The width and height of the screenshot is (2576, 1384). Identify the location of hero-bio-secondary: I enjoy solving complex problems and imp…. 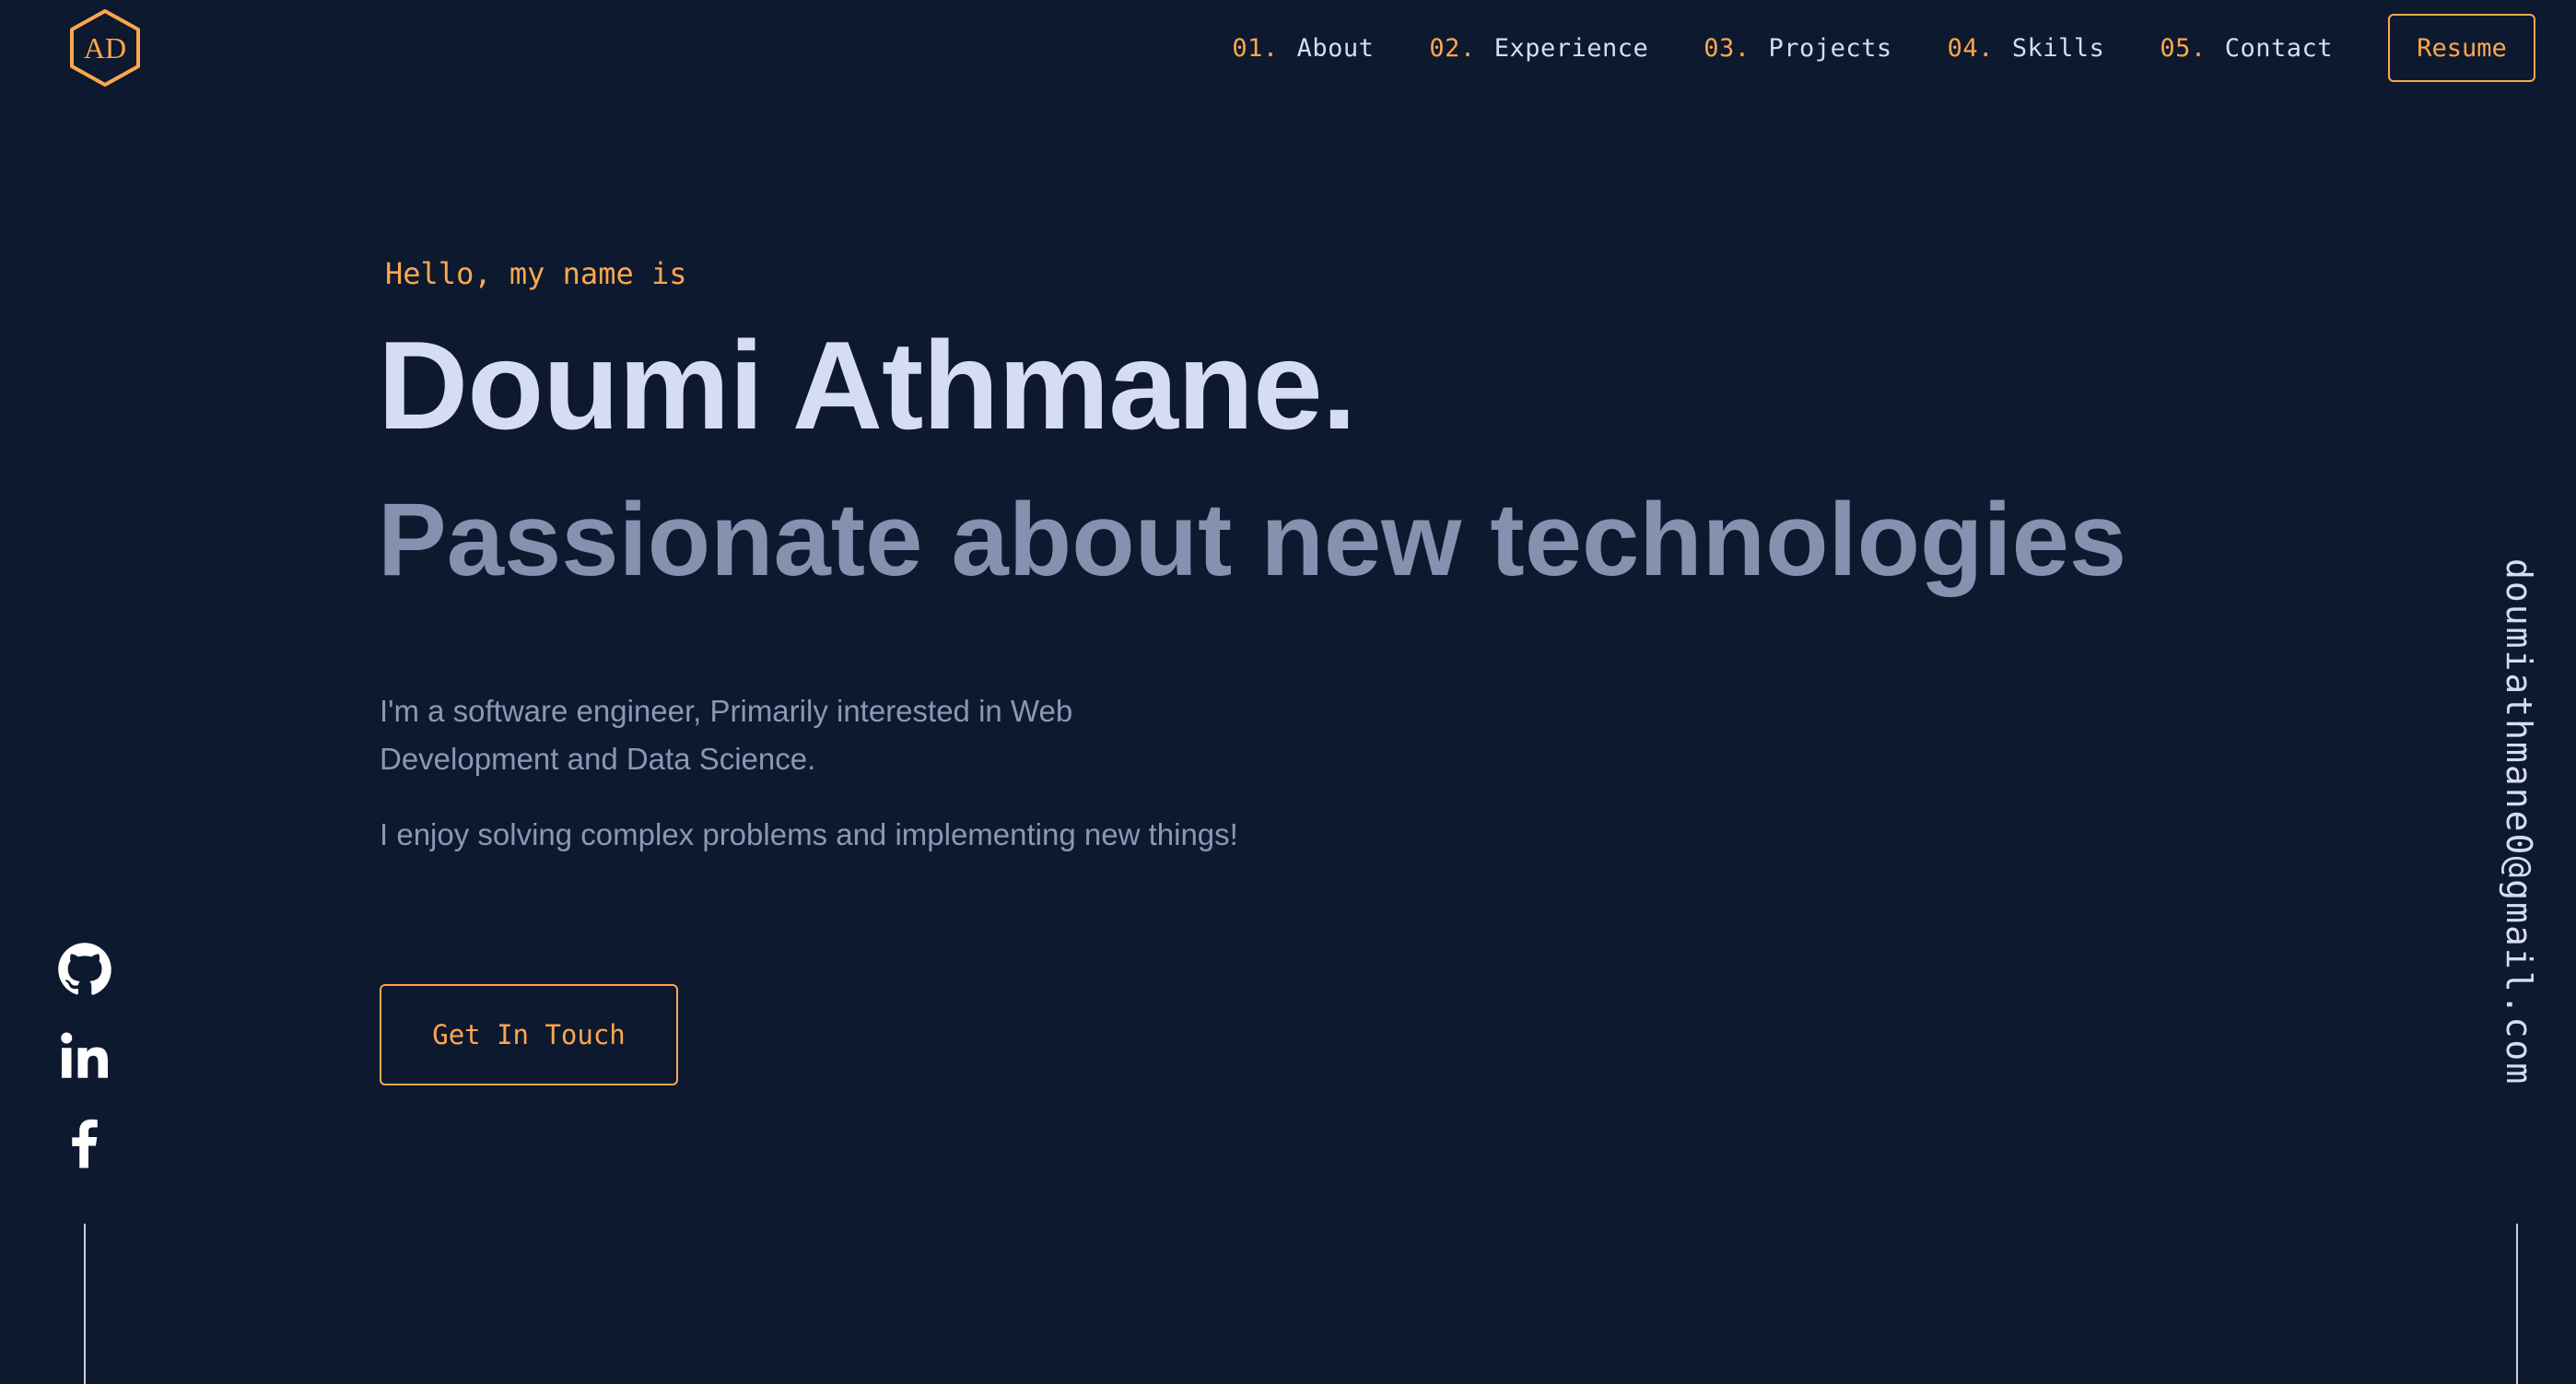
(809, 834).